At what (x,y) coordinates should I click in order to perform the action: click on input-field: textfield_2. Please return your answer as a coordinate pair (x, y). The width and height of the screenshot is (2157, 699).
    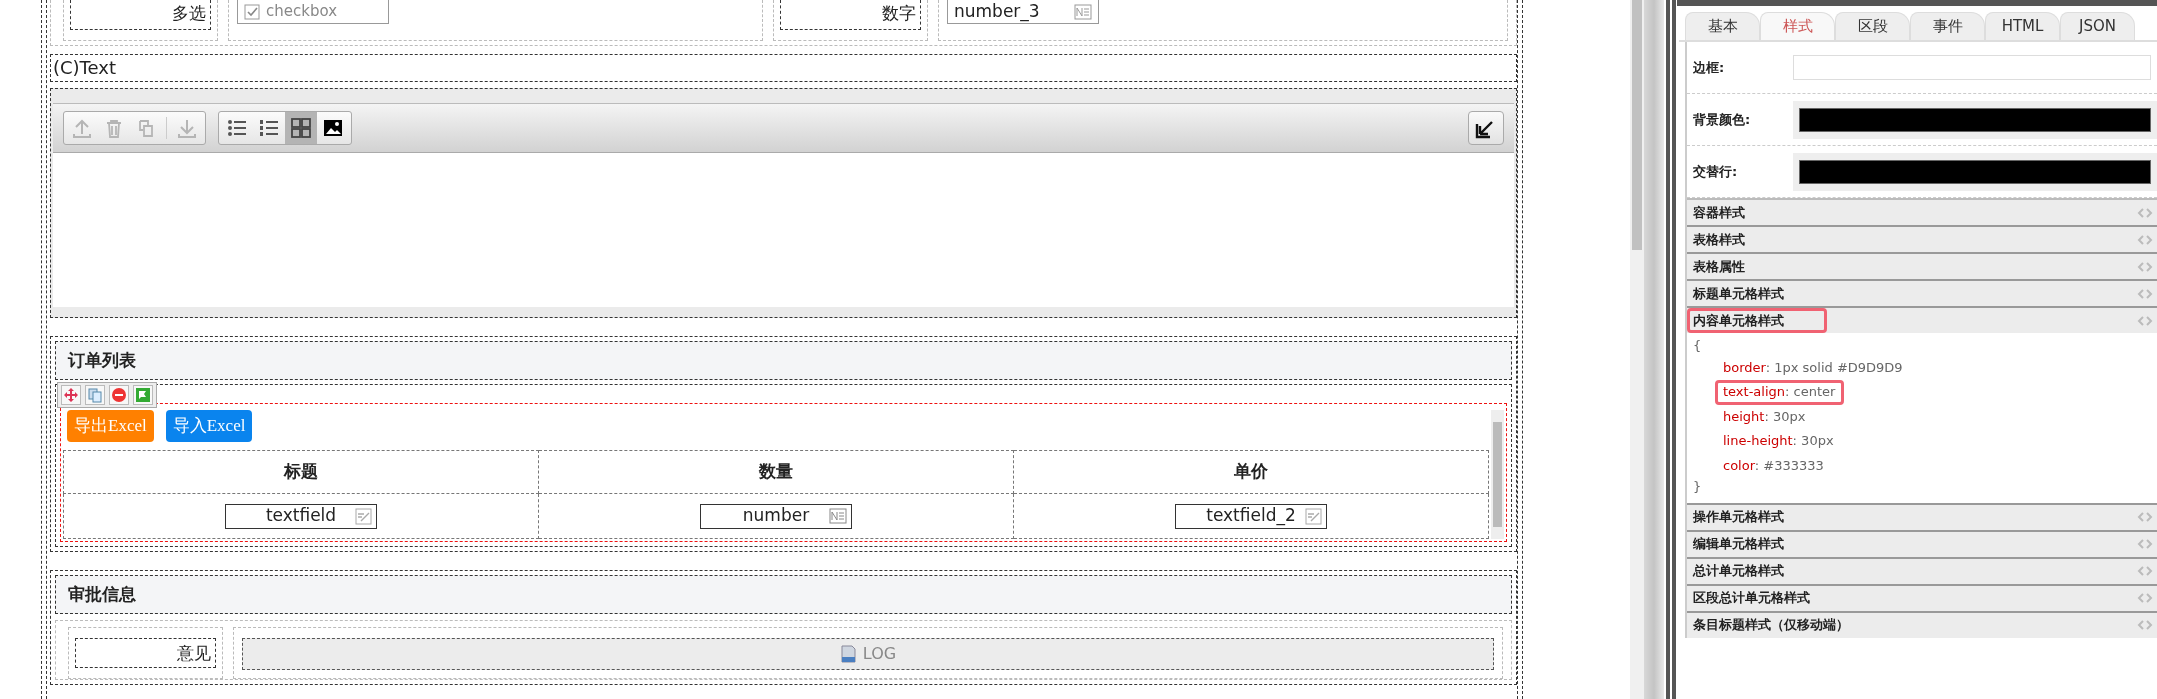
    Looking at the image, I should click on (1251, 516).